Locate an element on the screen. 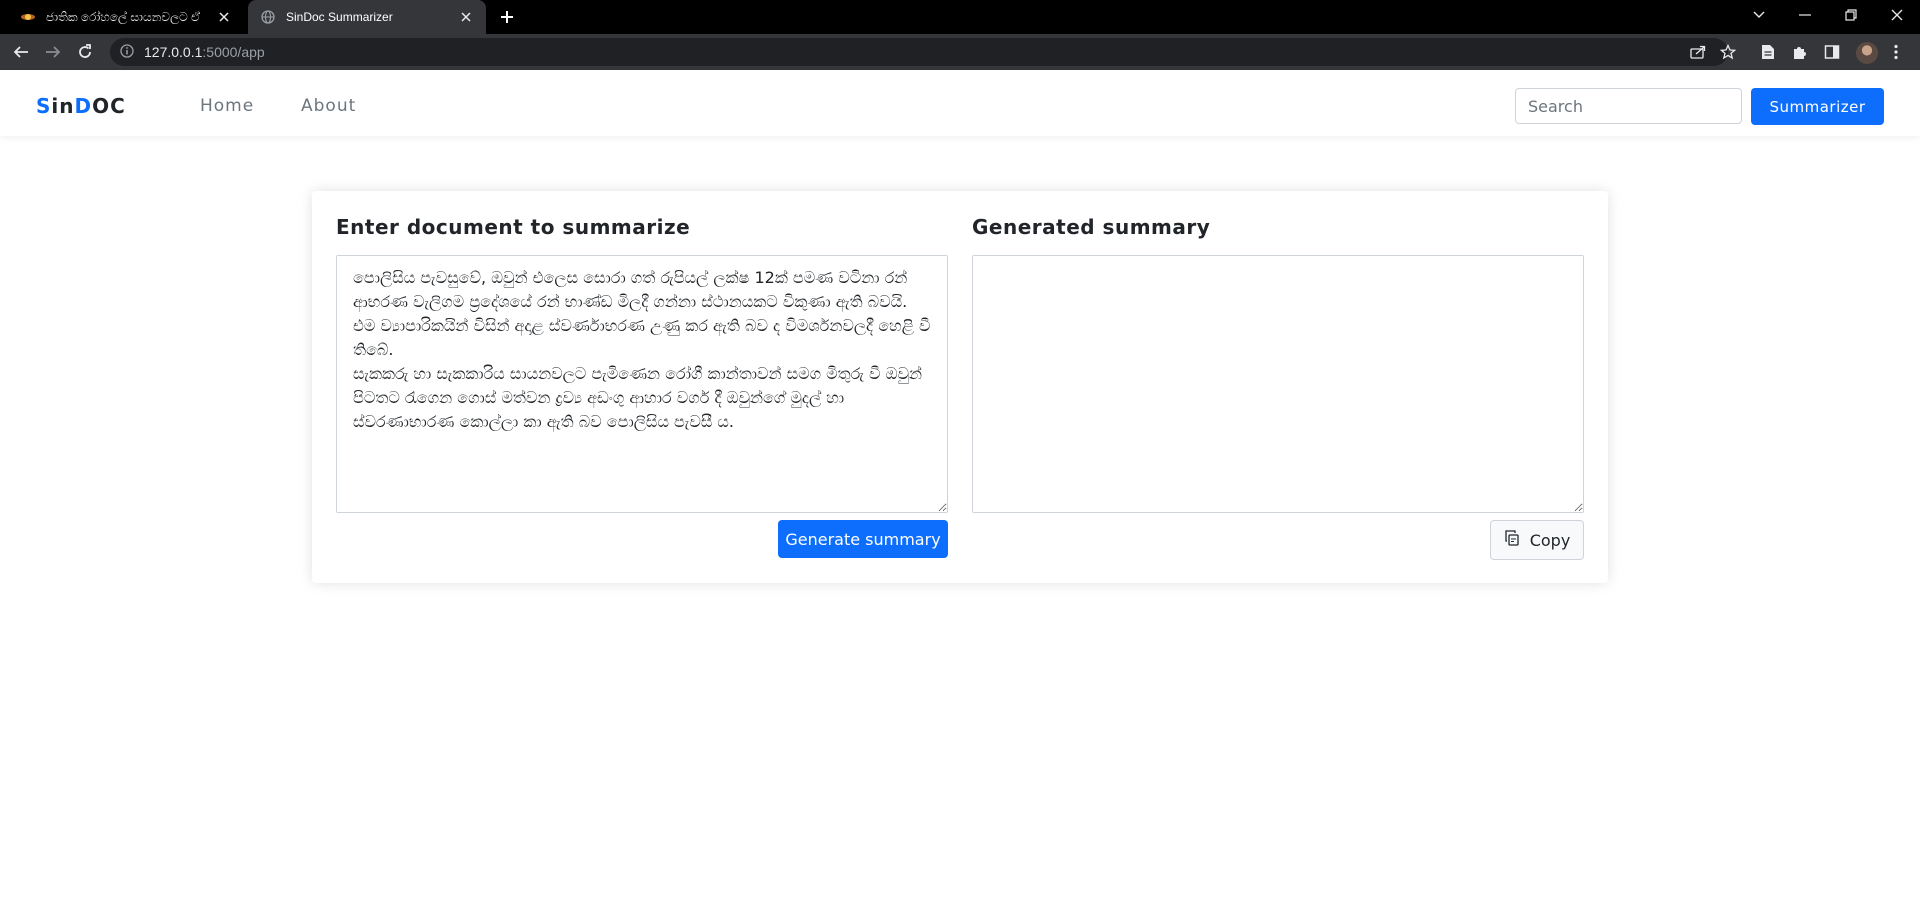 This screenshot has height=921, width=1920. globe-icon is located at coordinates (268, 17).